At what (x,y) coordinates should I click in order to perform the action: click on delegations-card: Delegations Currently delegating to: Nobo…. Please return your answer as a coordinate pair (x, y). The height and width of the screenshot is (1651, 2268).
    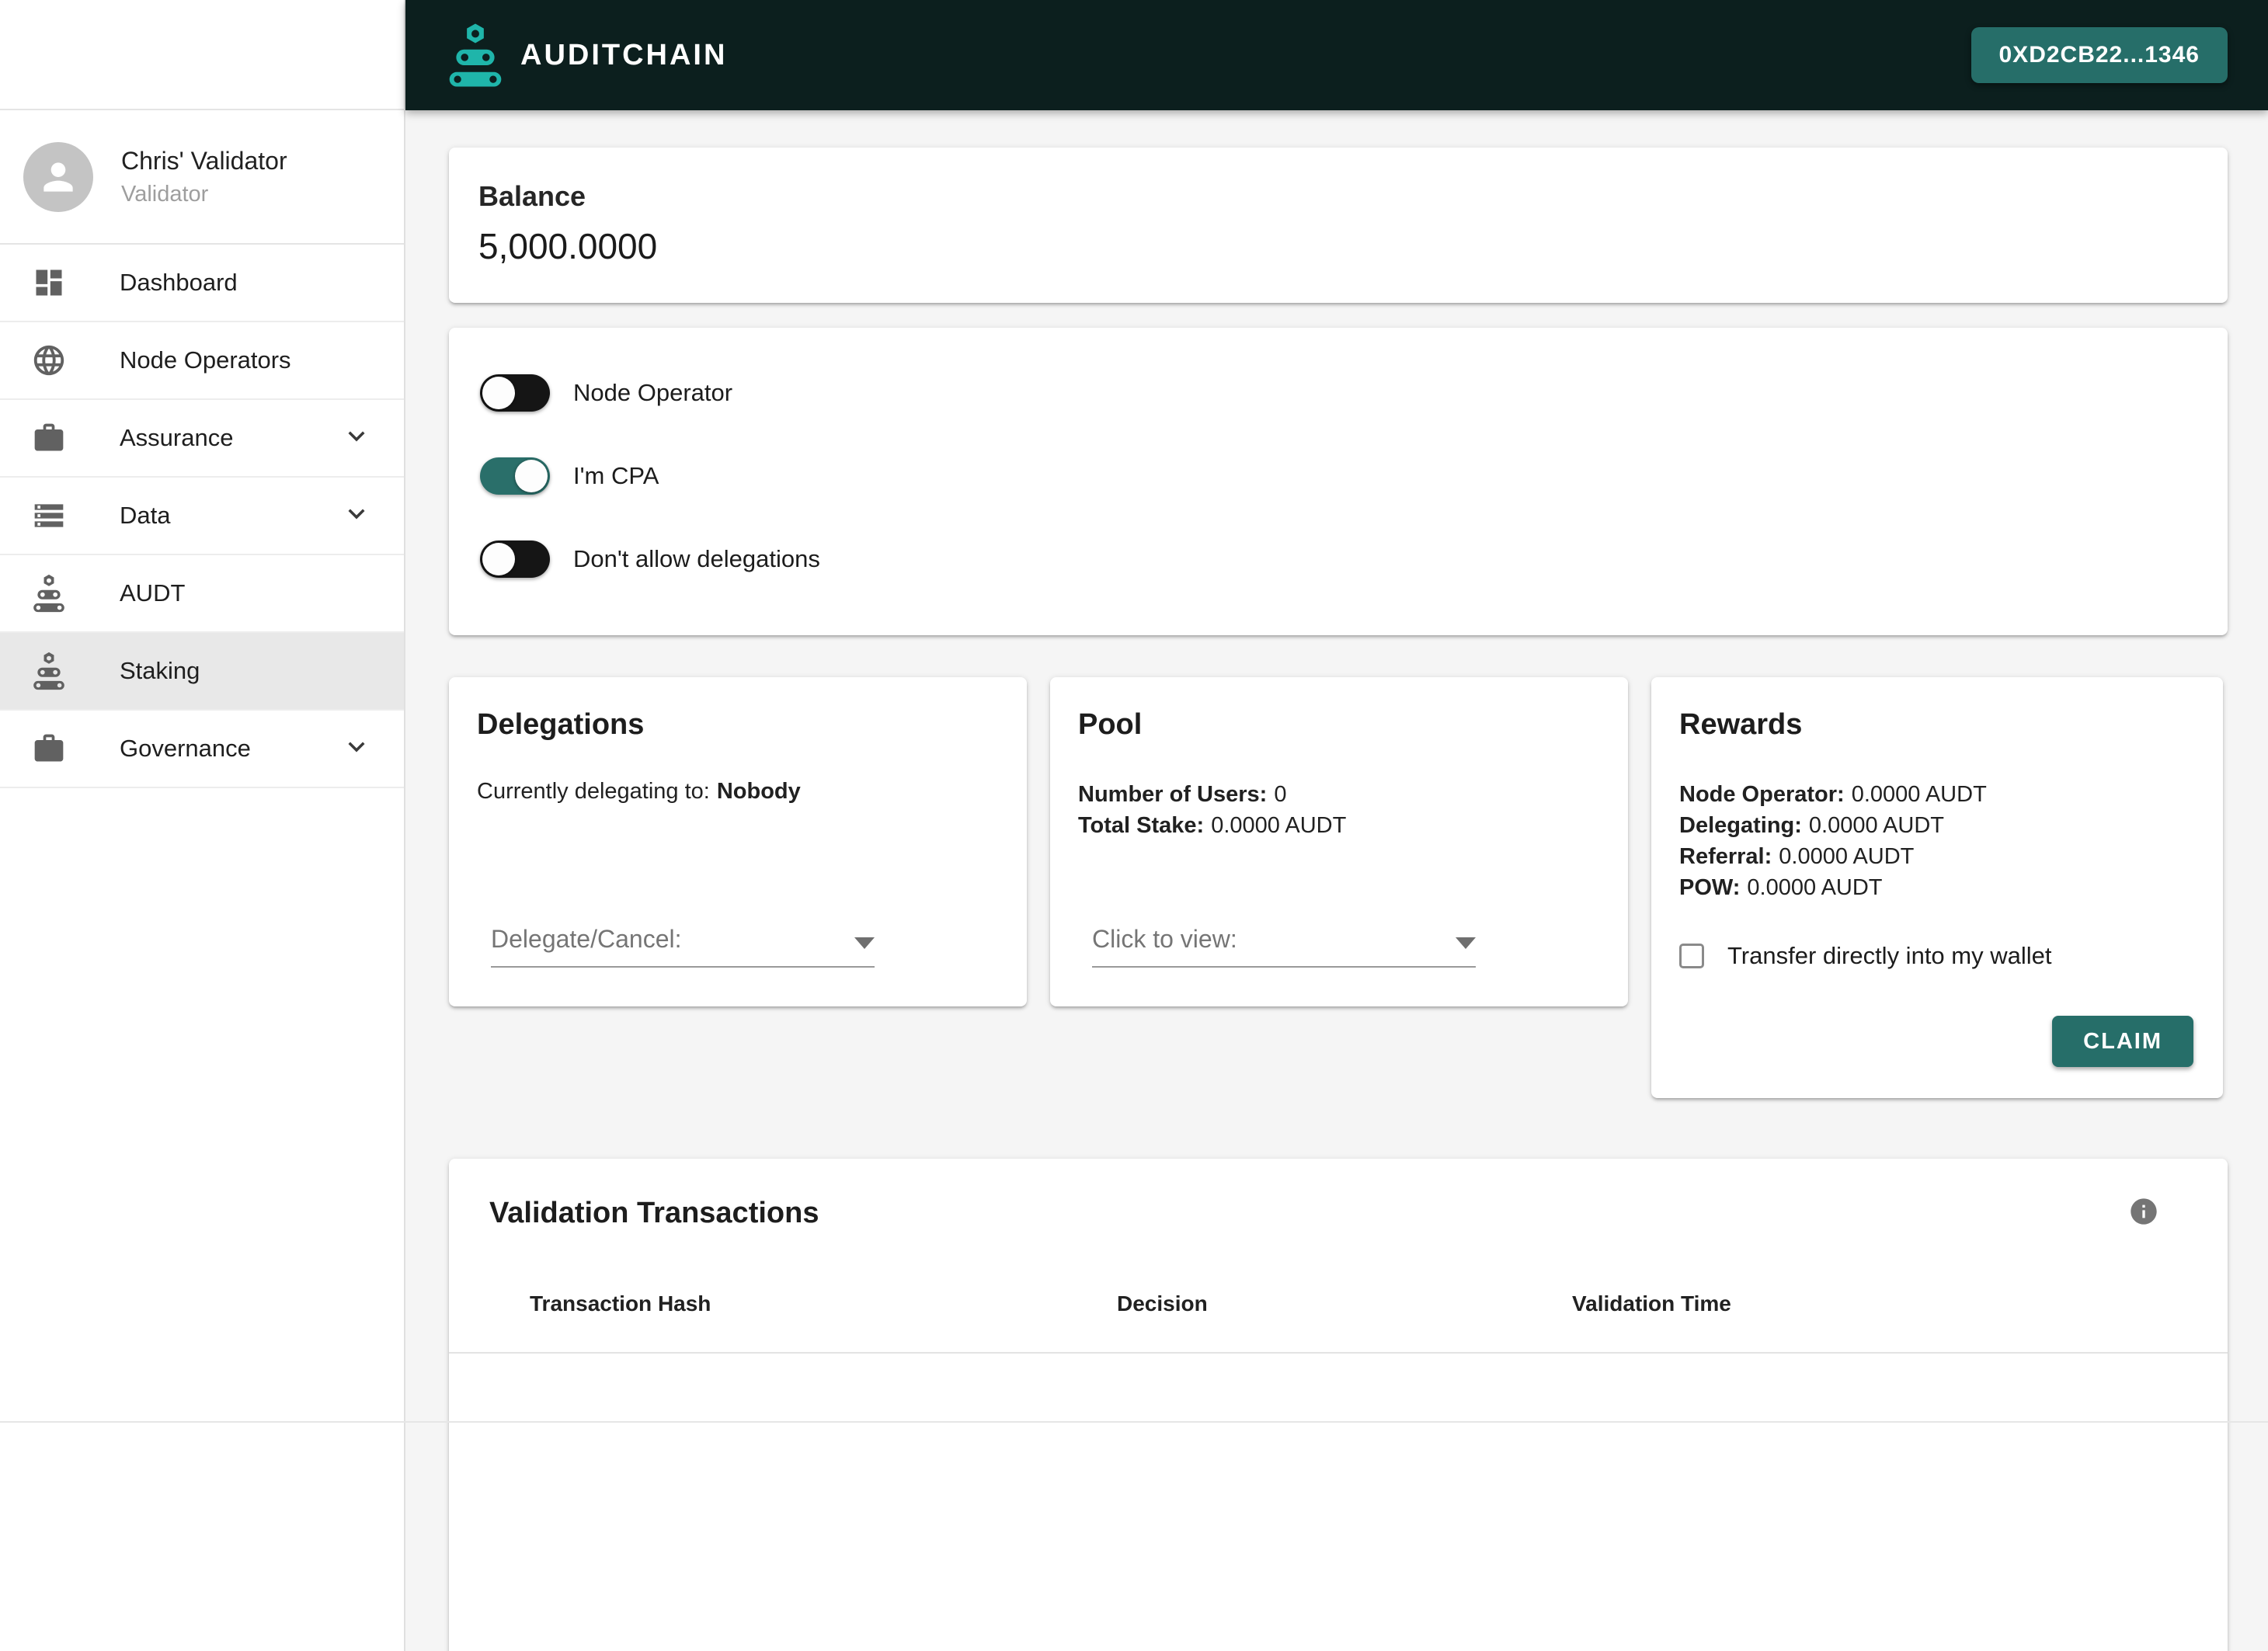
    Looking at the image, I should click on (738, 841).